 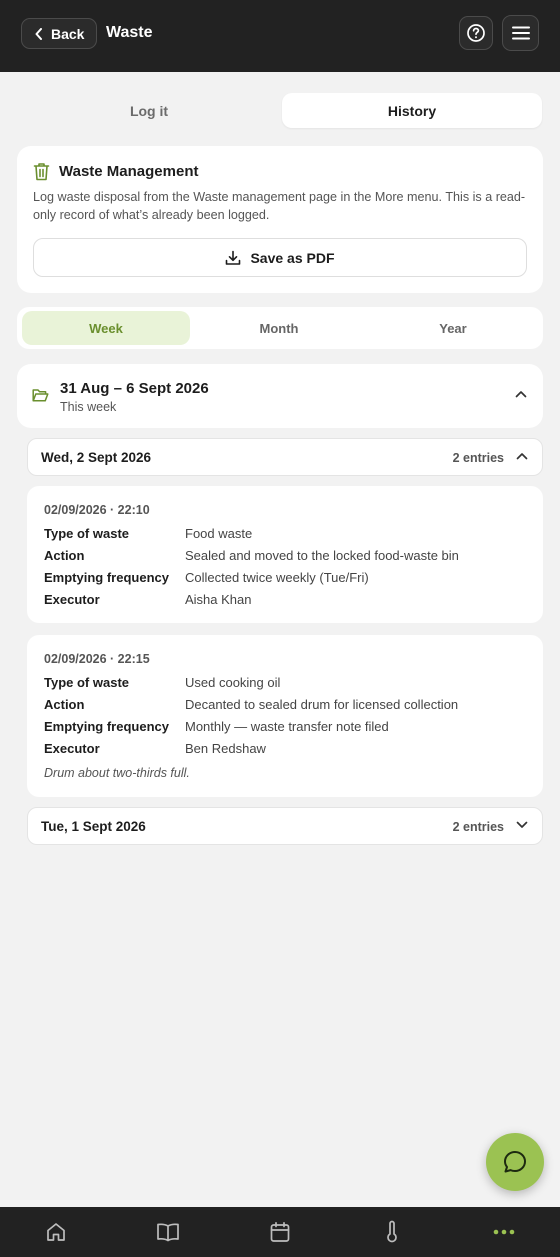 I want to click on period-tabs: Week Month Year, so click(x=280, y=328).